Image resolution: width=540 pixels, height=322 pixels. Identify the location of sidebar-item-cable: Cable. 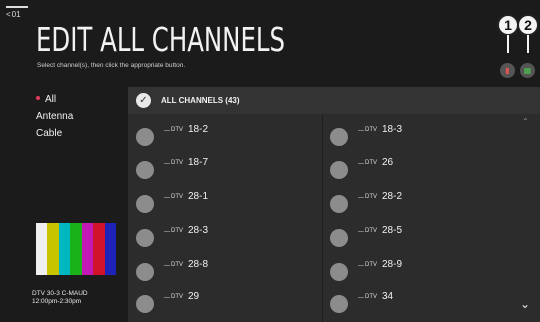
(49, 133).